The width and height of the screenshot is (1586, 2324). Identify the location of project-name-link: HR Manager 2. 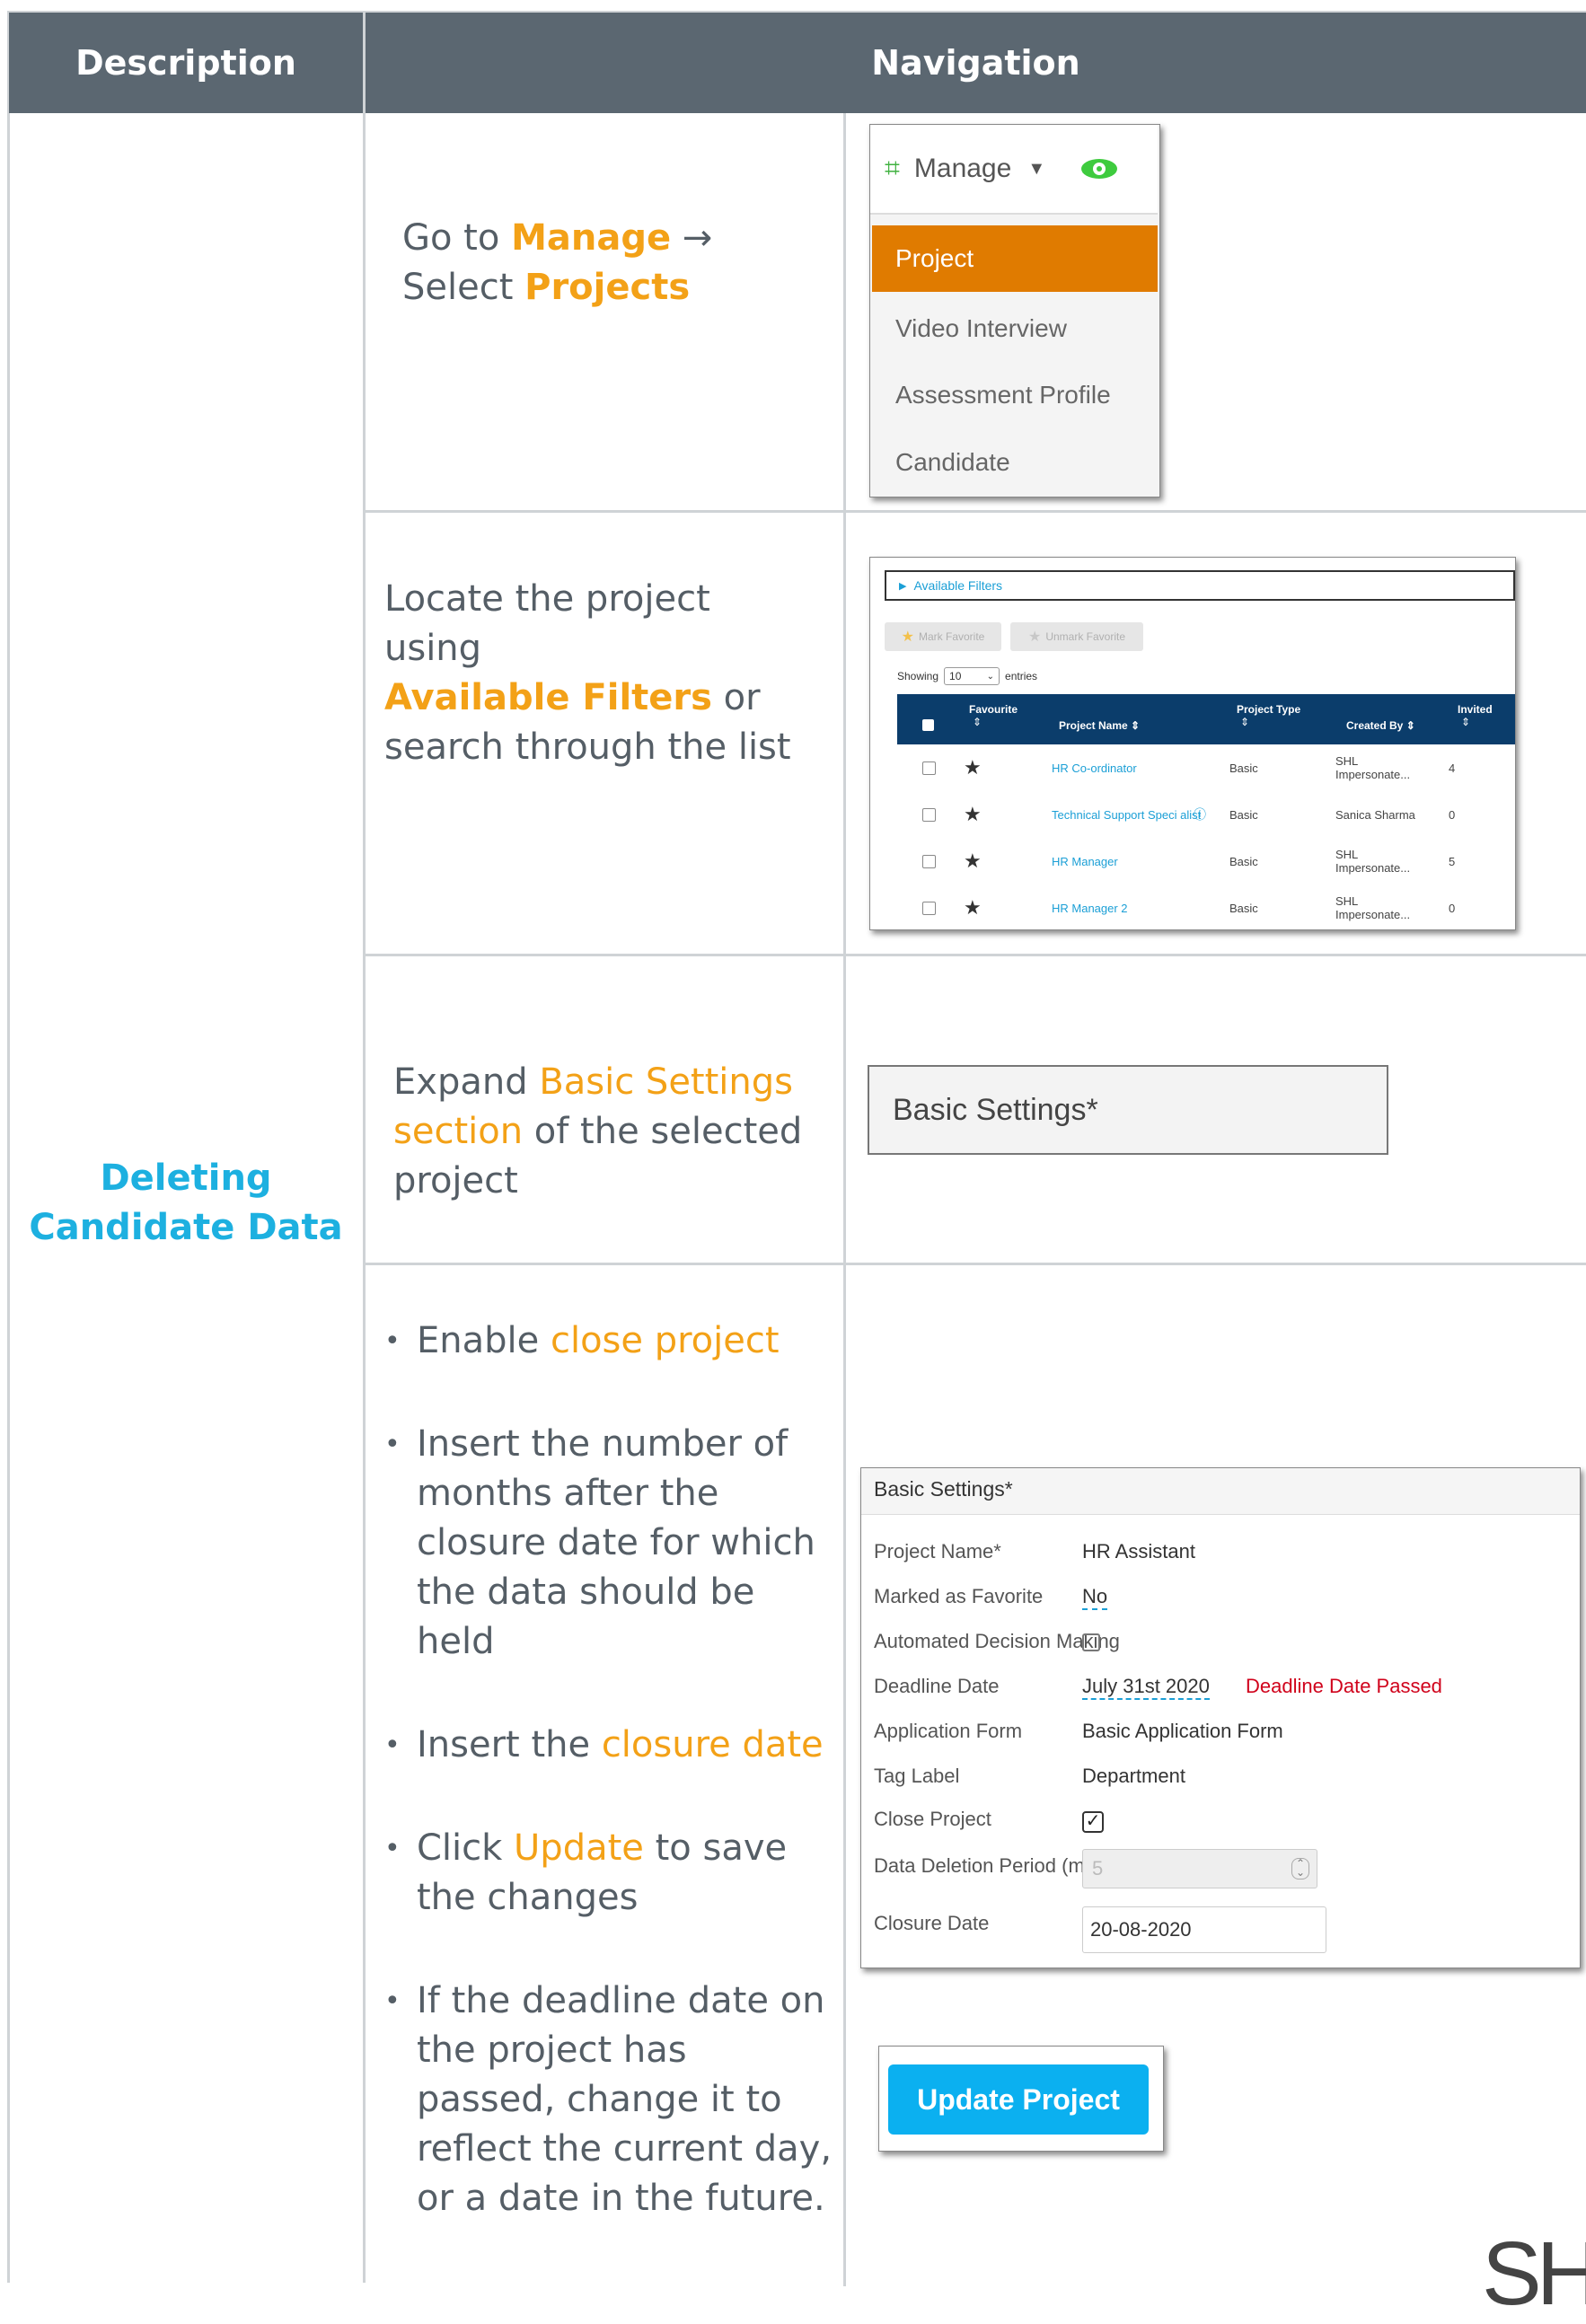
(1090, 908).